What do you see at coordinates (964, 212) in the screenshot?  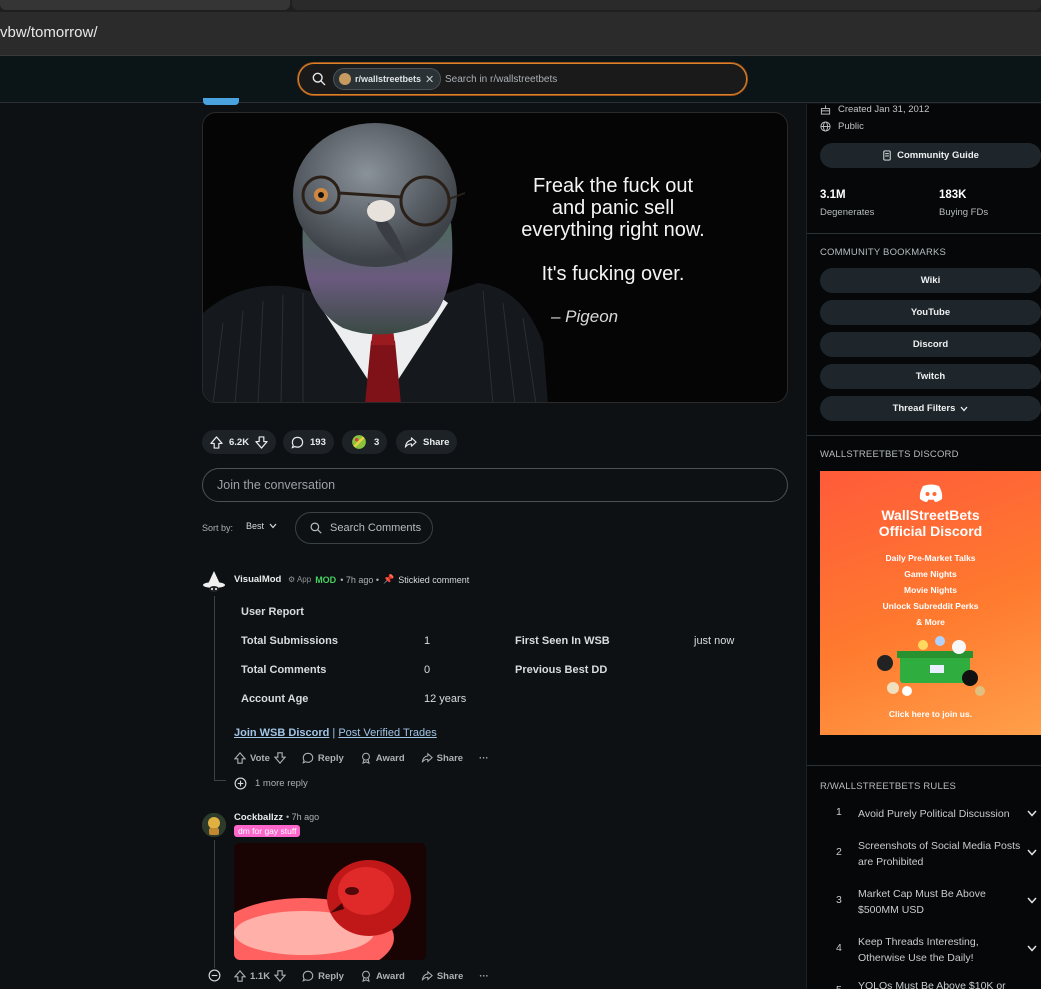 I see `online-label: Buying FDs` at bounding box center [964, 212].